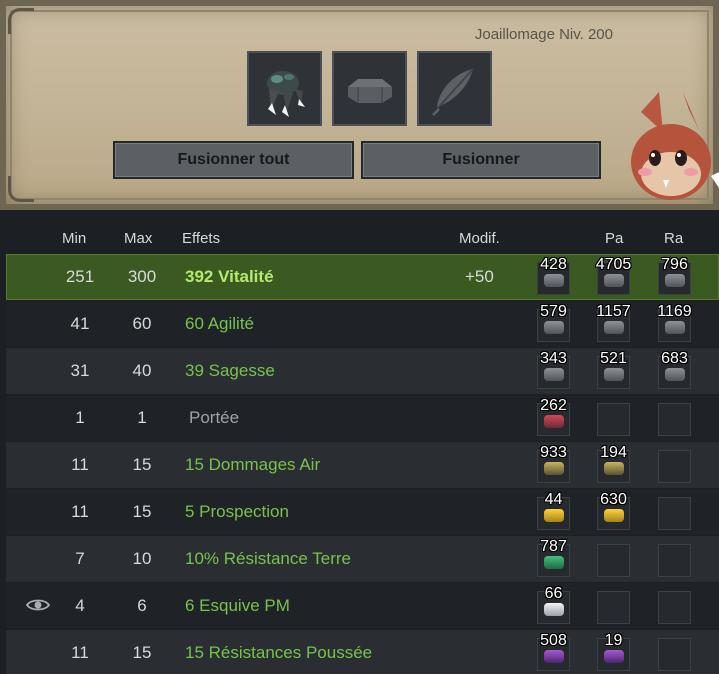 The image size is (719, 674). Describe the element at coordinates (553, 546) in the screenshot. I see `rune-count: 787` at that location.